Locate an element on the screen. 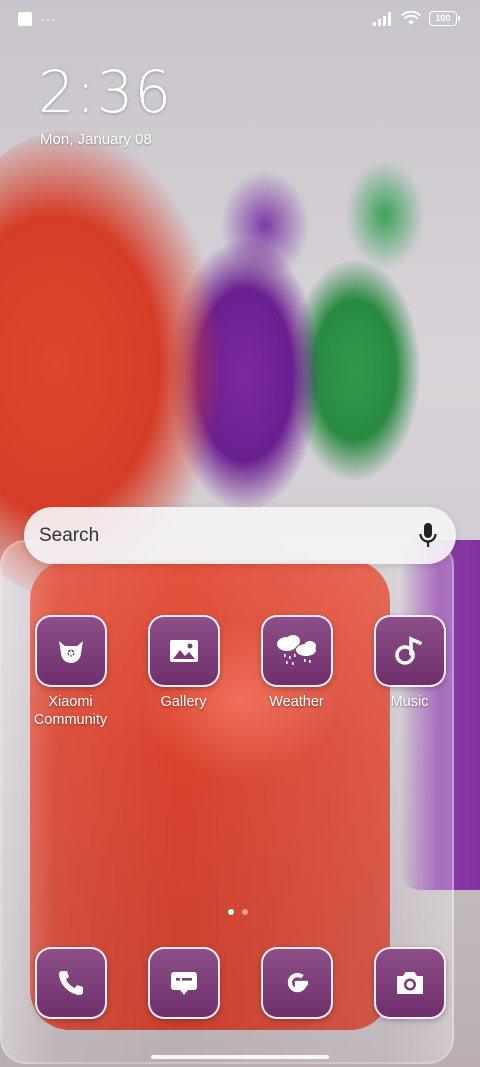 This screenshot has width=480, height=1067. notification-square-icon is located at coordinates (25, 19).